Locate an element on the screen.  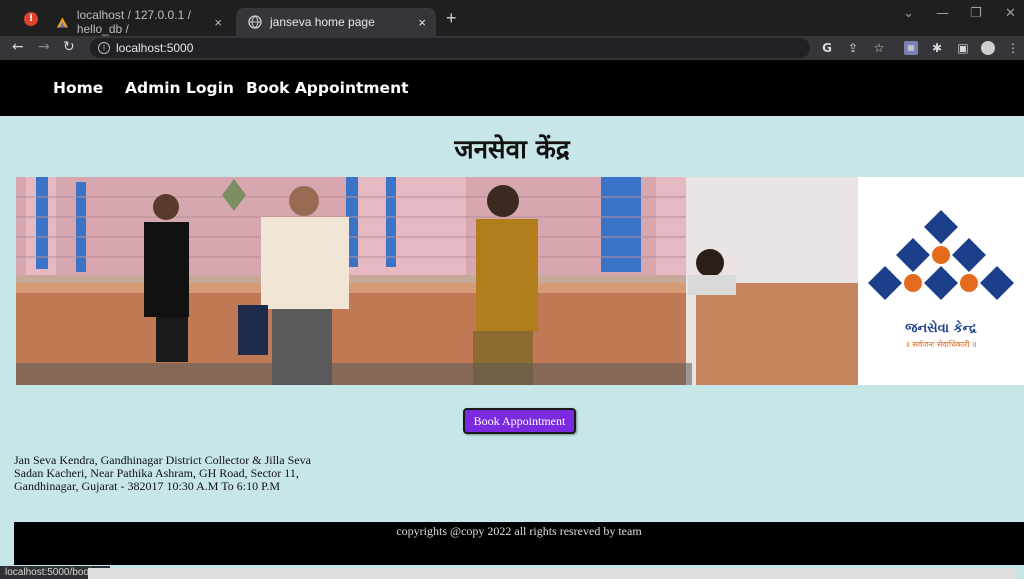
logo-text: જનસેવા કેન્દ્ર is located at coordinates (941, 328).